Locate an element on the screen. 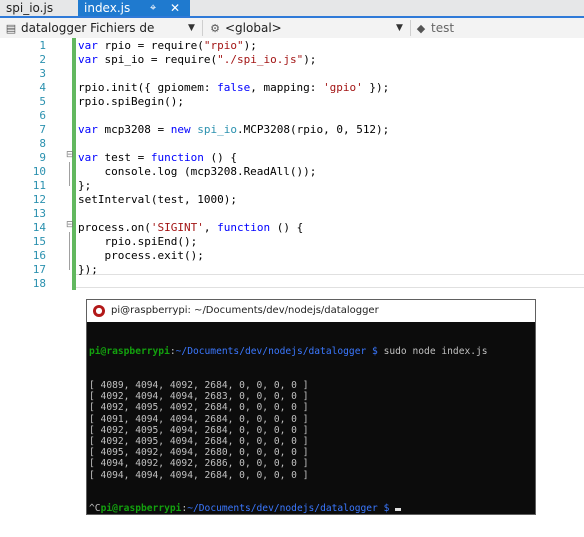 This screenshot has width=584, height=537. line-number: 8 is located at coordinates (42, 143).